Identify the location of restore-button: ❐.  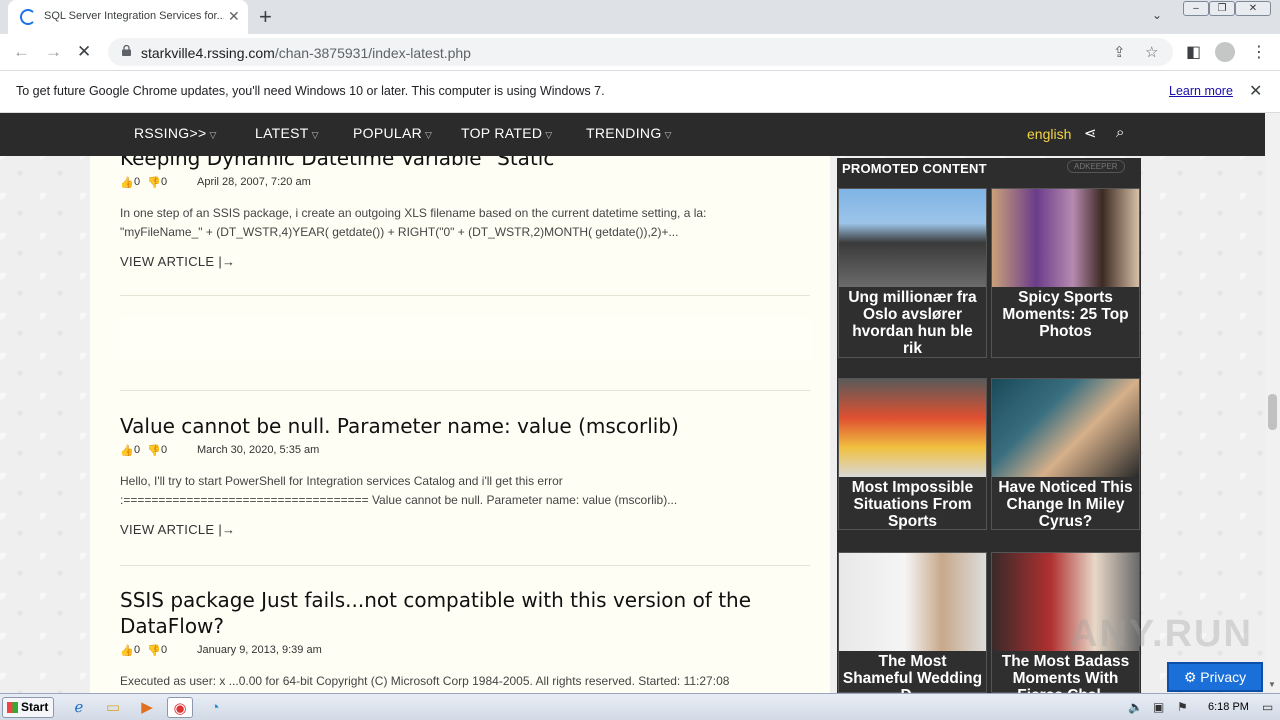
(1222, 8).